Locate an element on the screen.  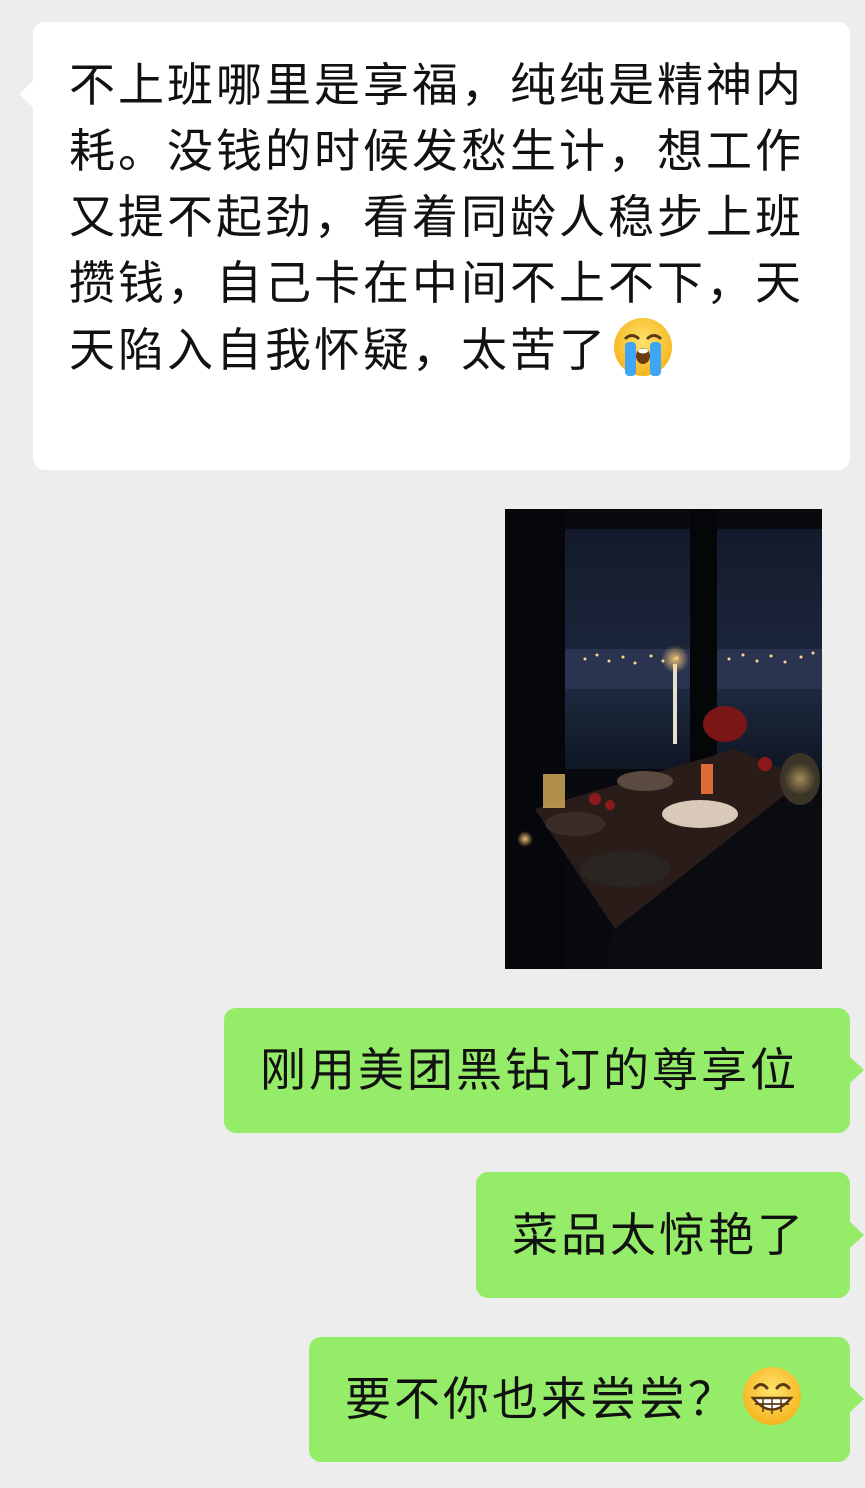
grinning-face-emoji-icon is located at coordinates (772, 1411).